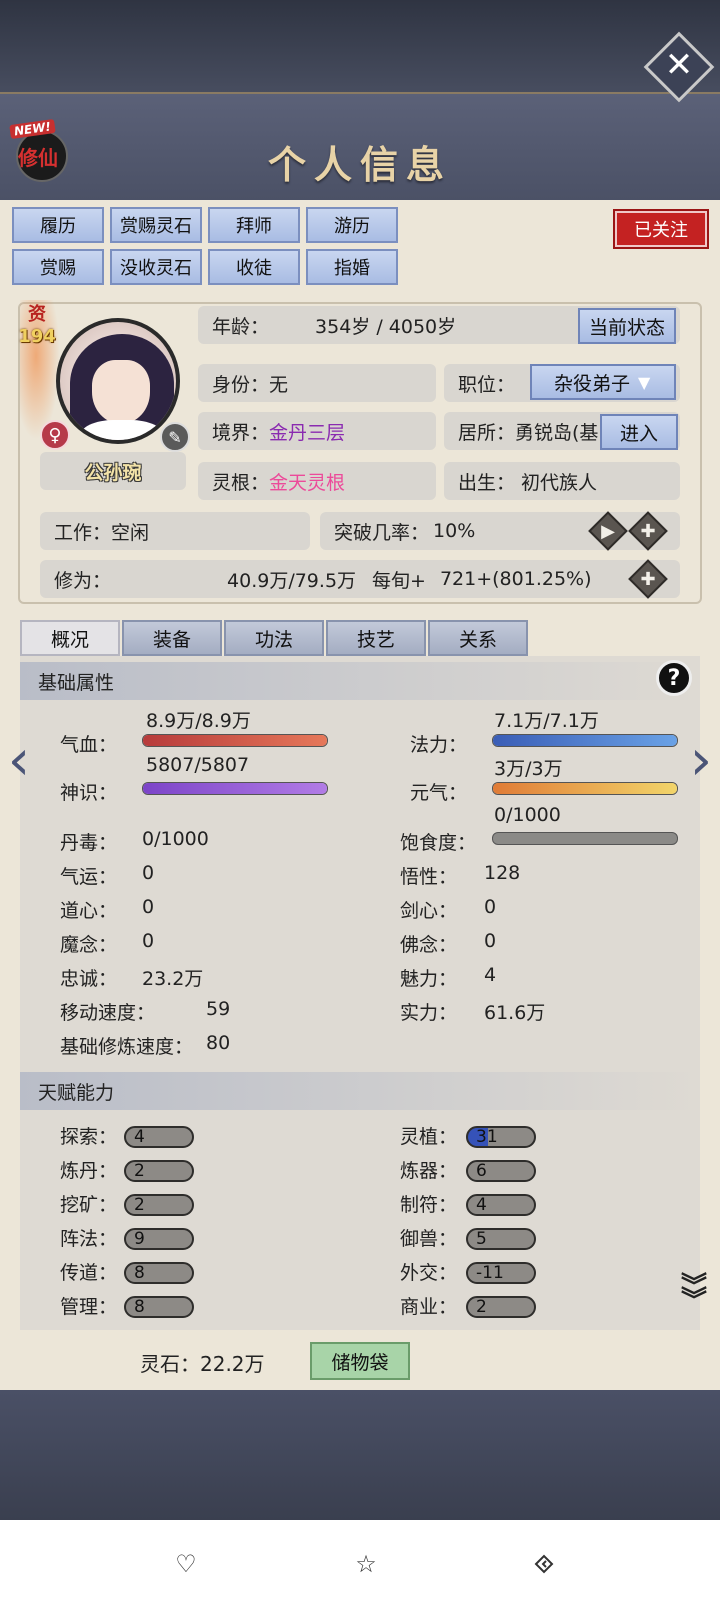 This screenshot has width=720, height=1608. What do you see at coordinates (89, 877) in the screenshot?
I see `luck-label: 气运：` at bounding box center [89, 877].